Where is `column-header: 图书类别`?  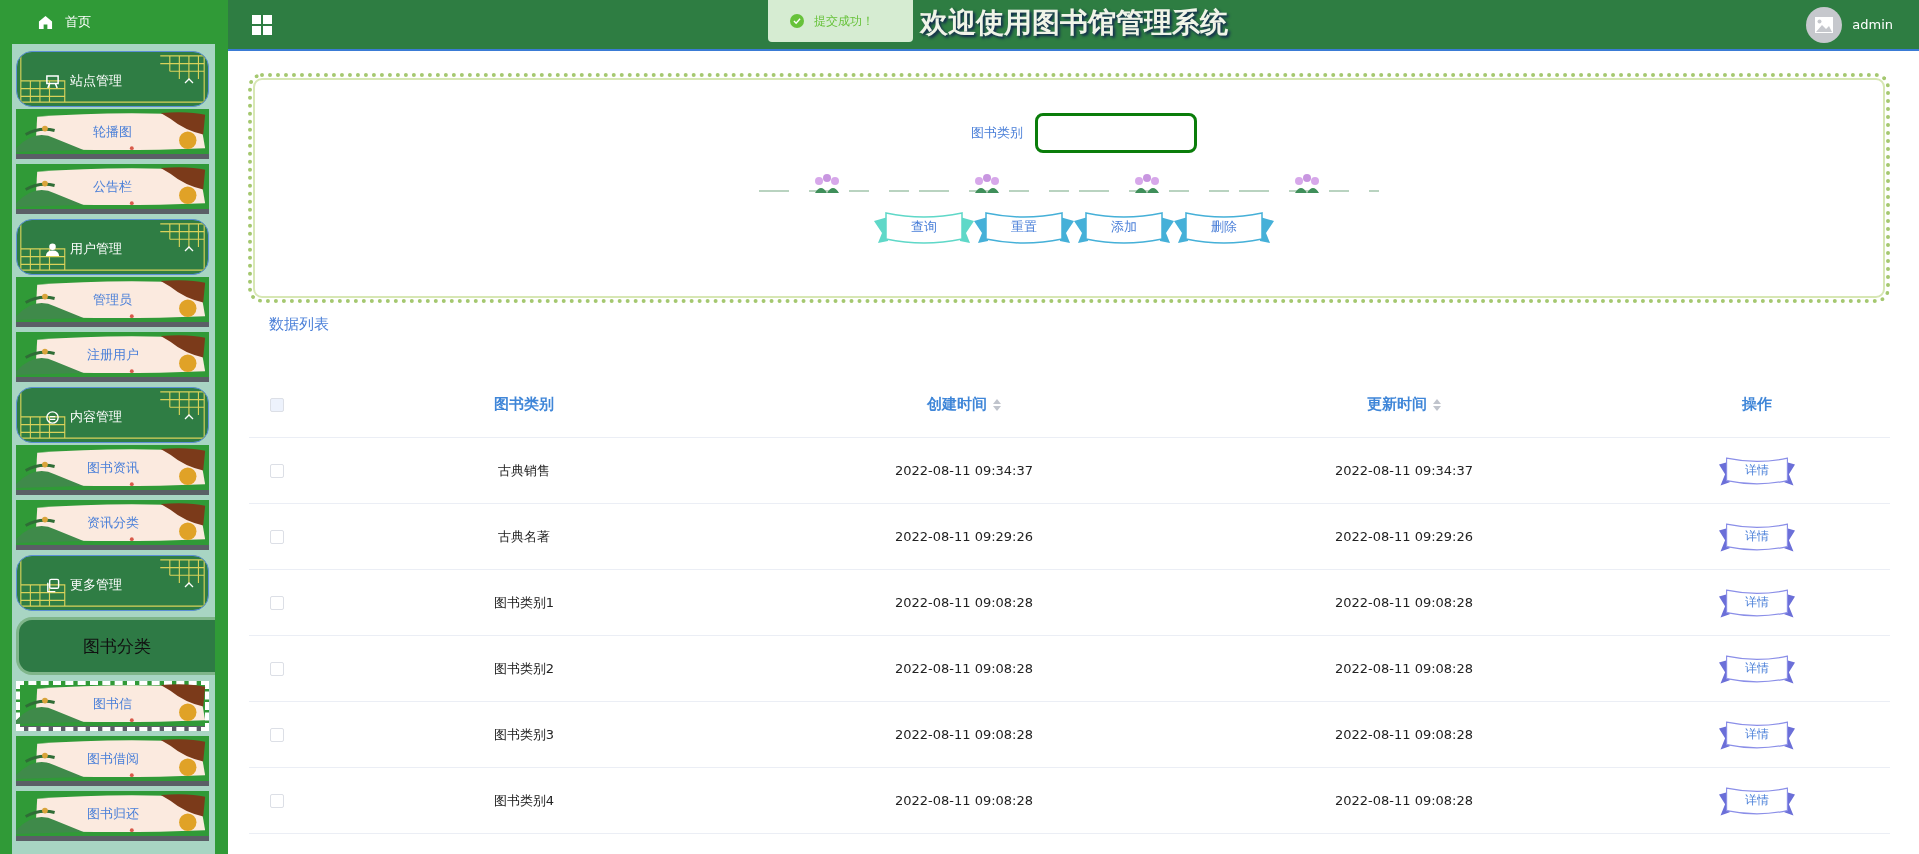
column-header: 图书类别 is located at coordinates (524, 404).